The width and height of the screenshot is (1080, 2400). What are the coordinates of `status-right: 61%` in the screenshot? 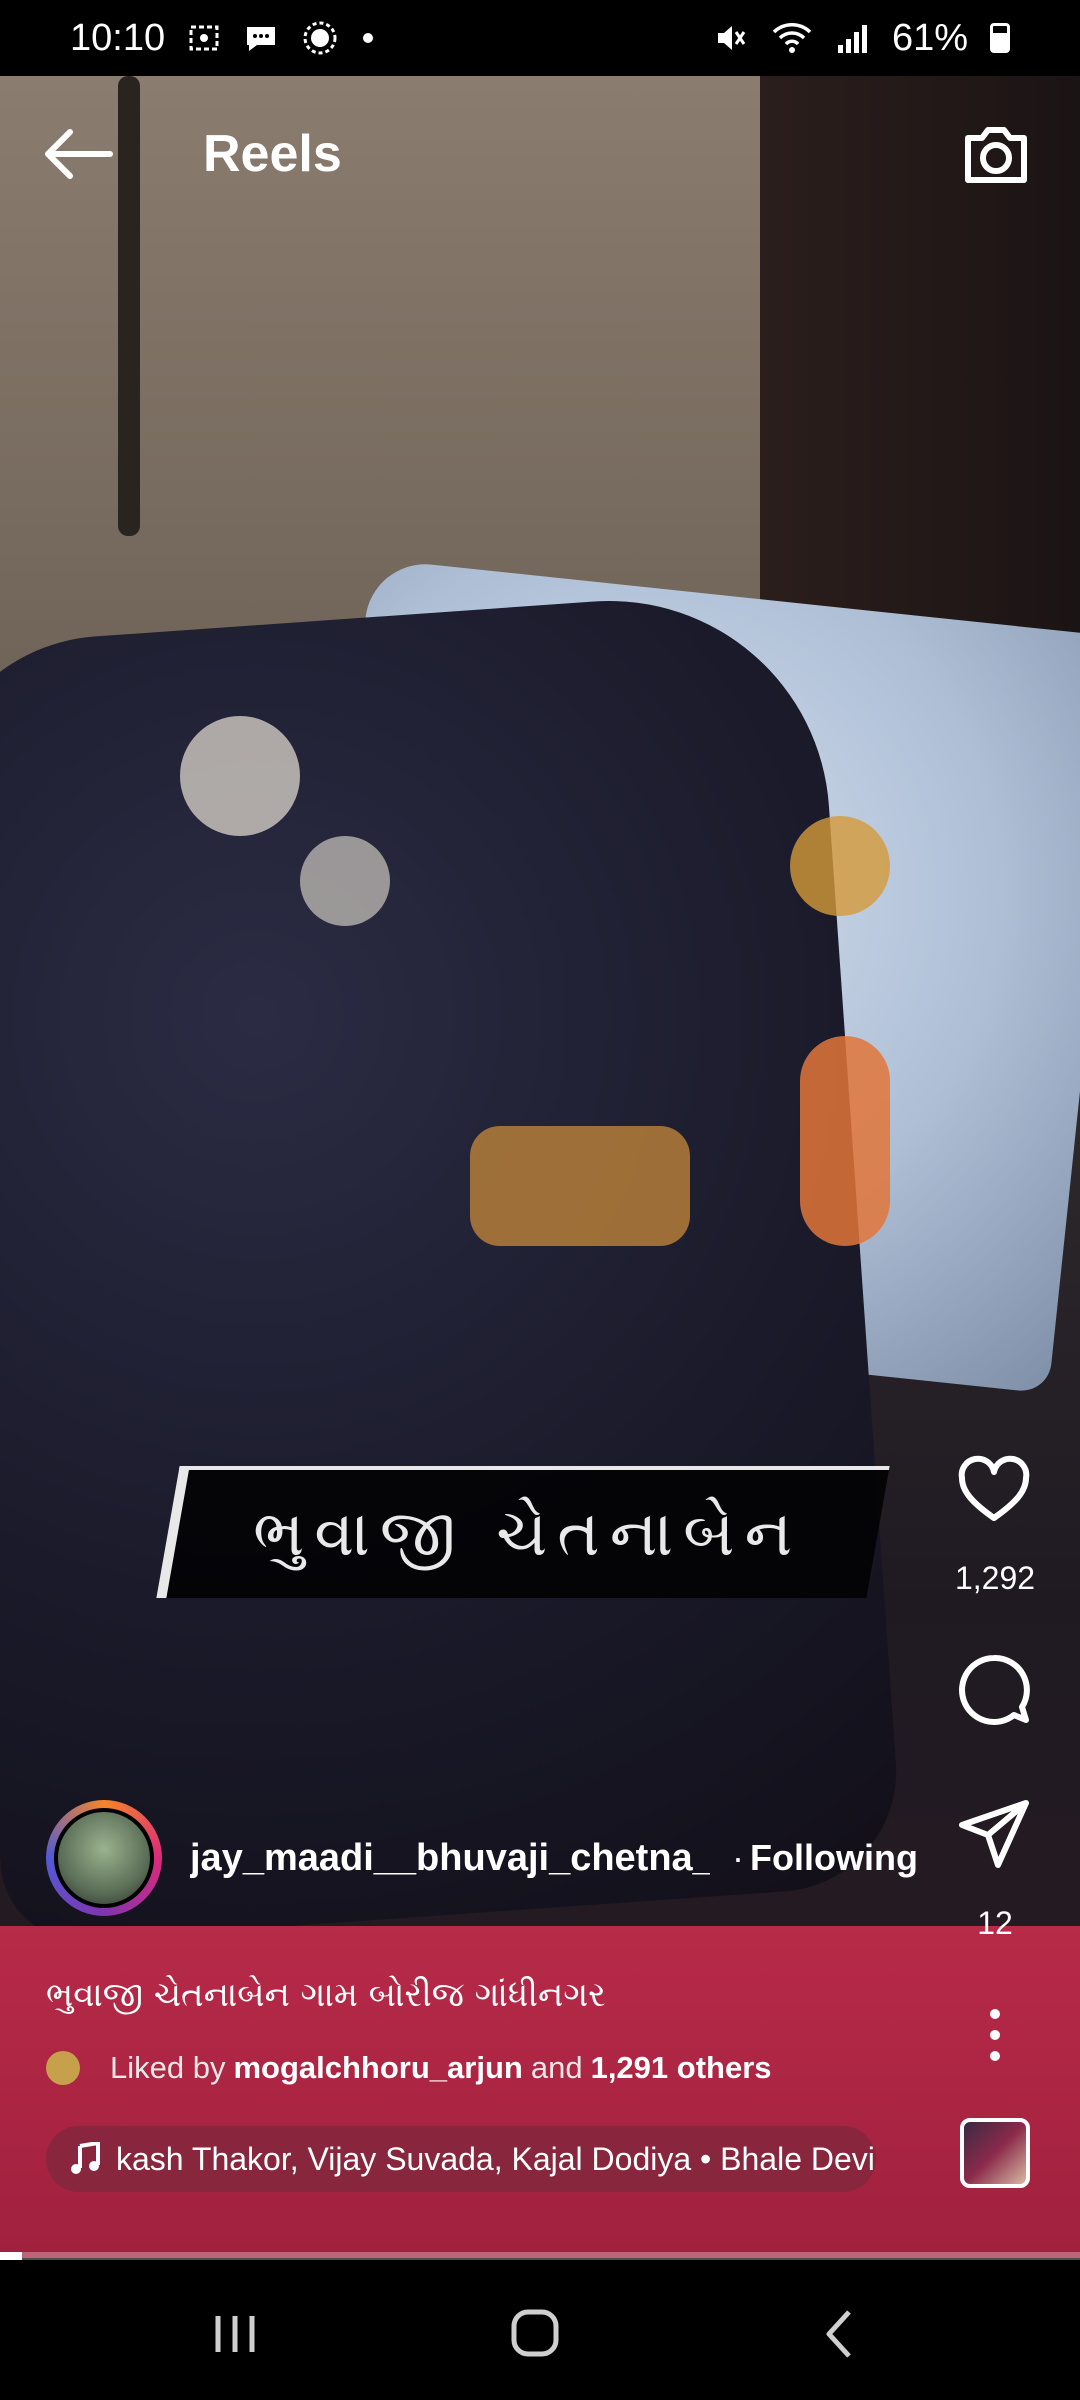 It's located at (861, 38).